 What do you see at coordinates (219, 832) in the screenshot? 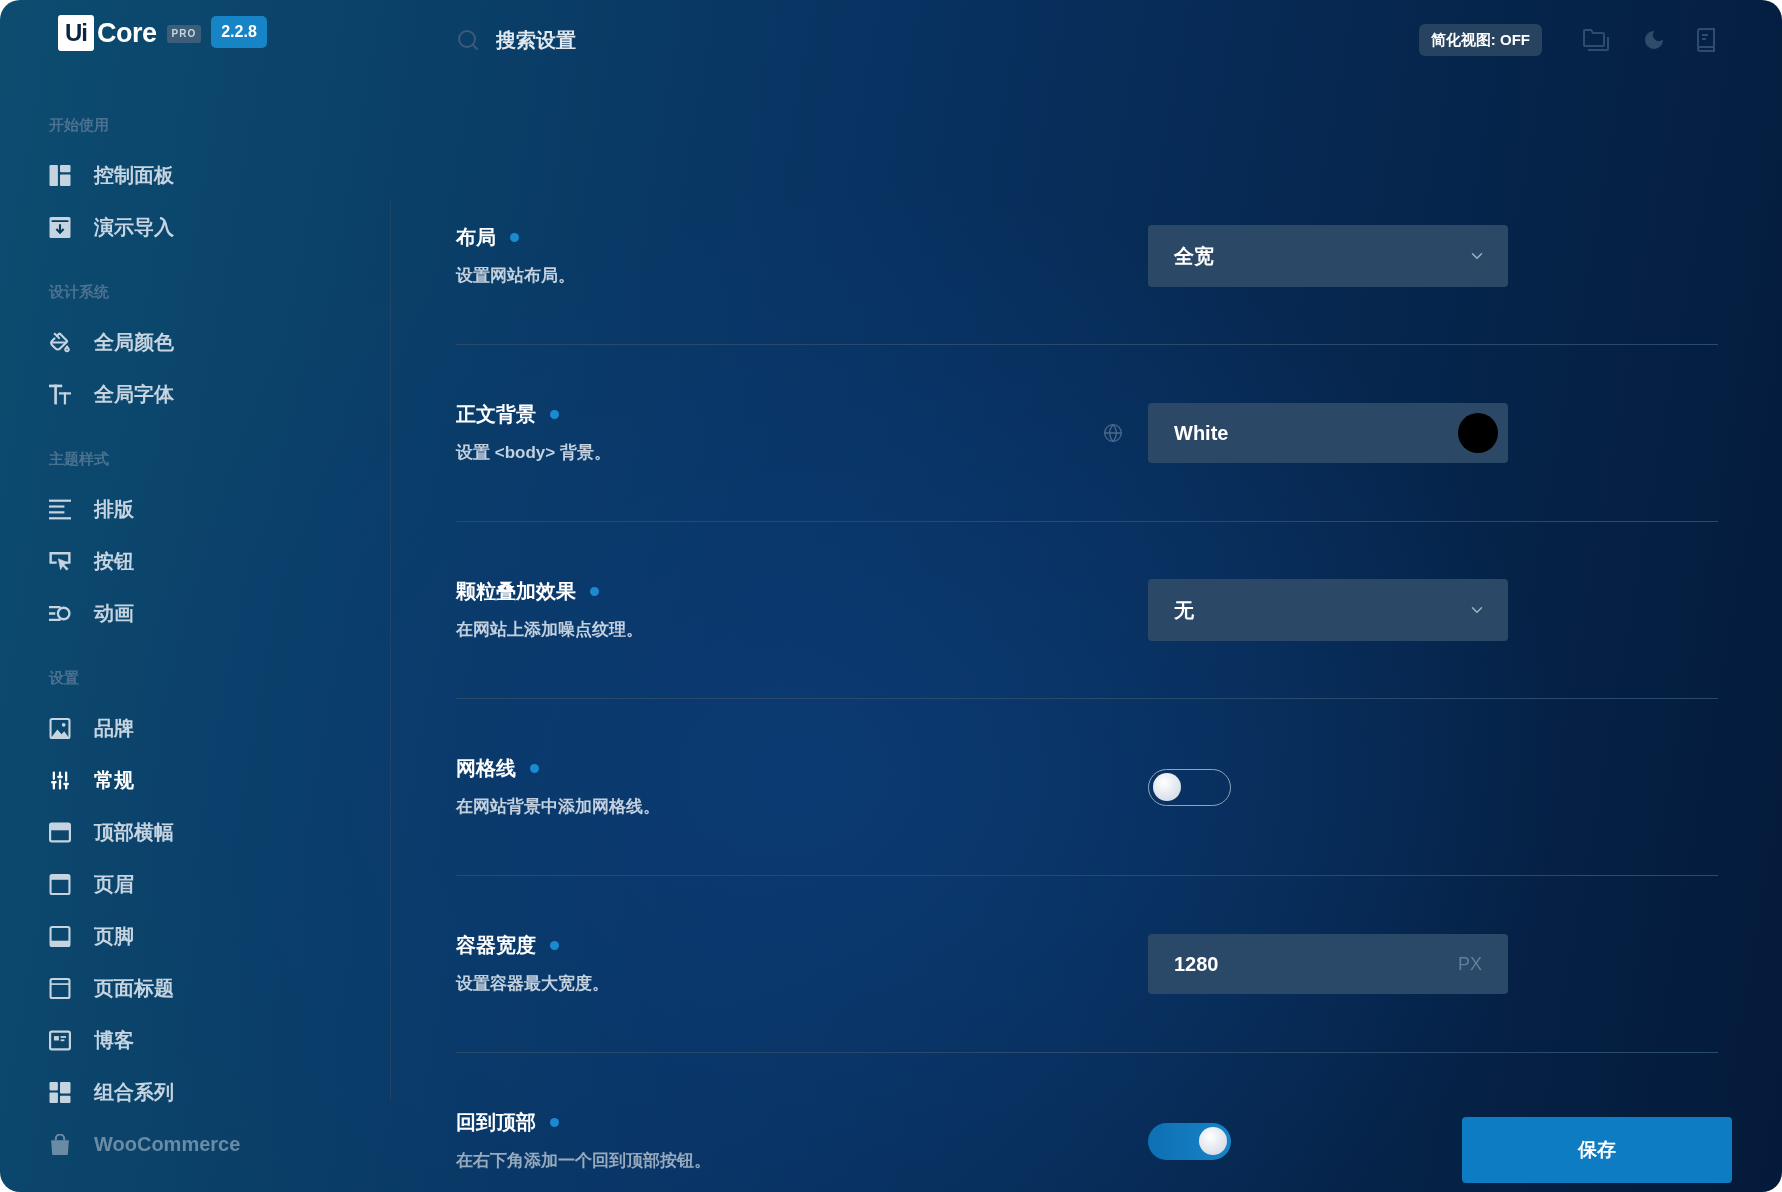
I see `sidebar-item: 顶部横幅` at bounding box center [219, 832].